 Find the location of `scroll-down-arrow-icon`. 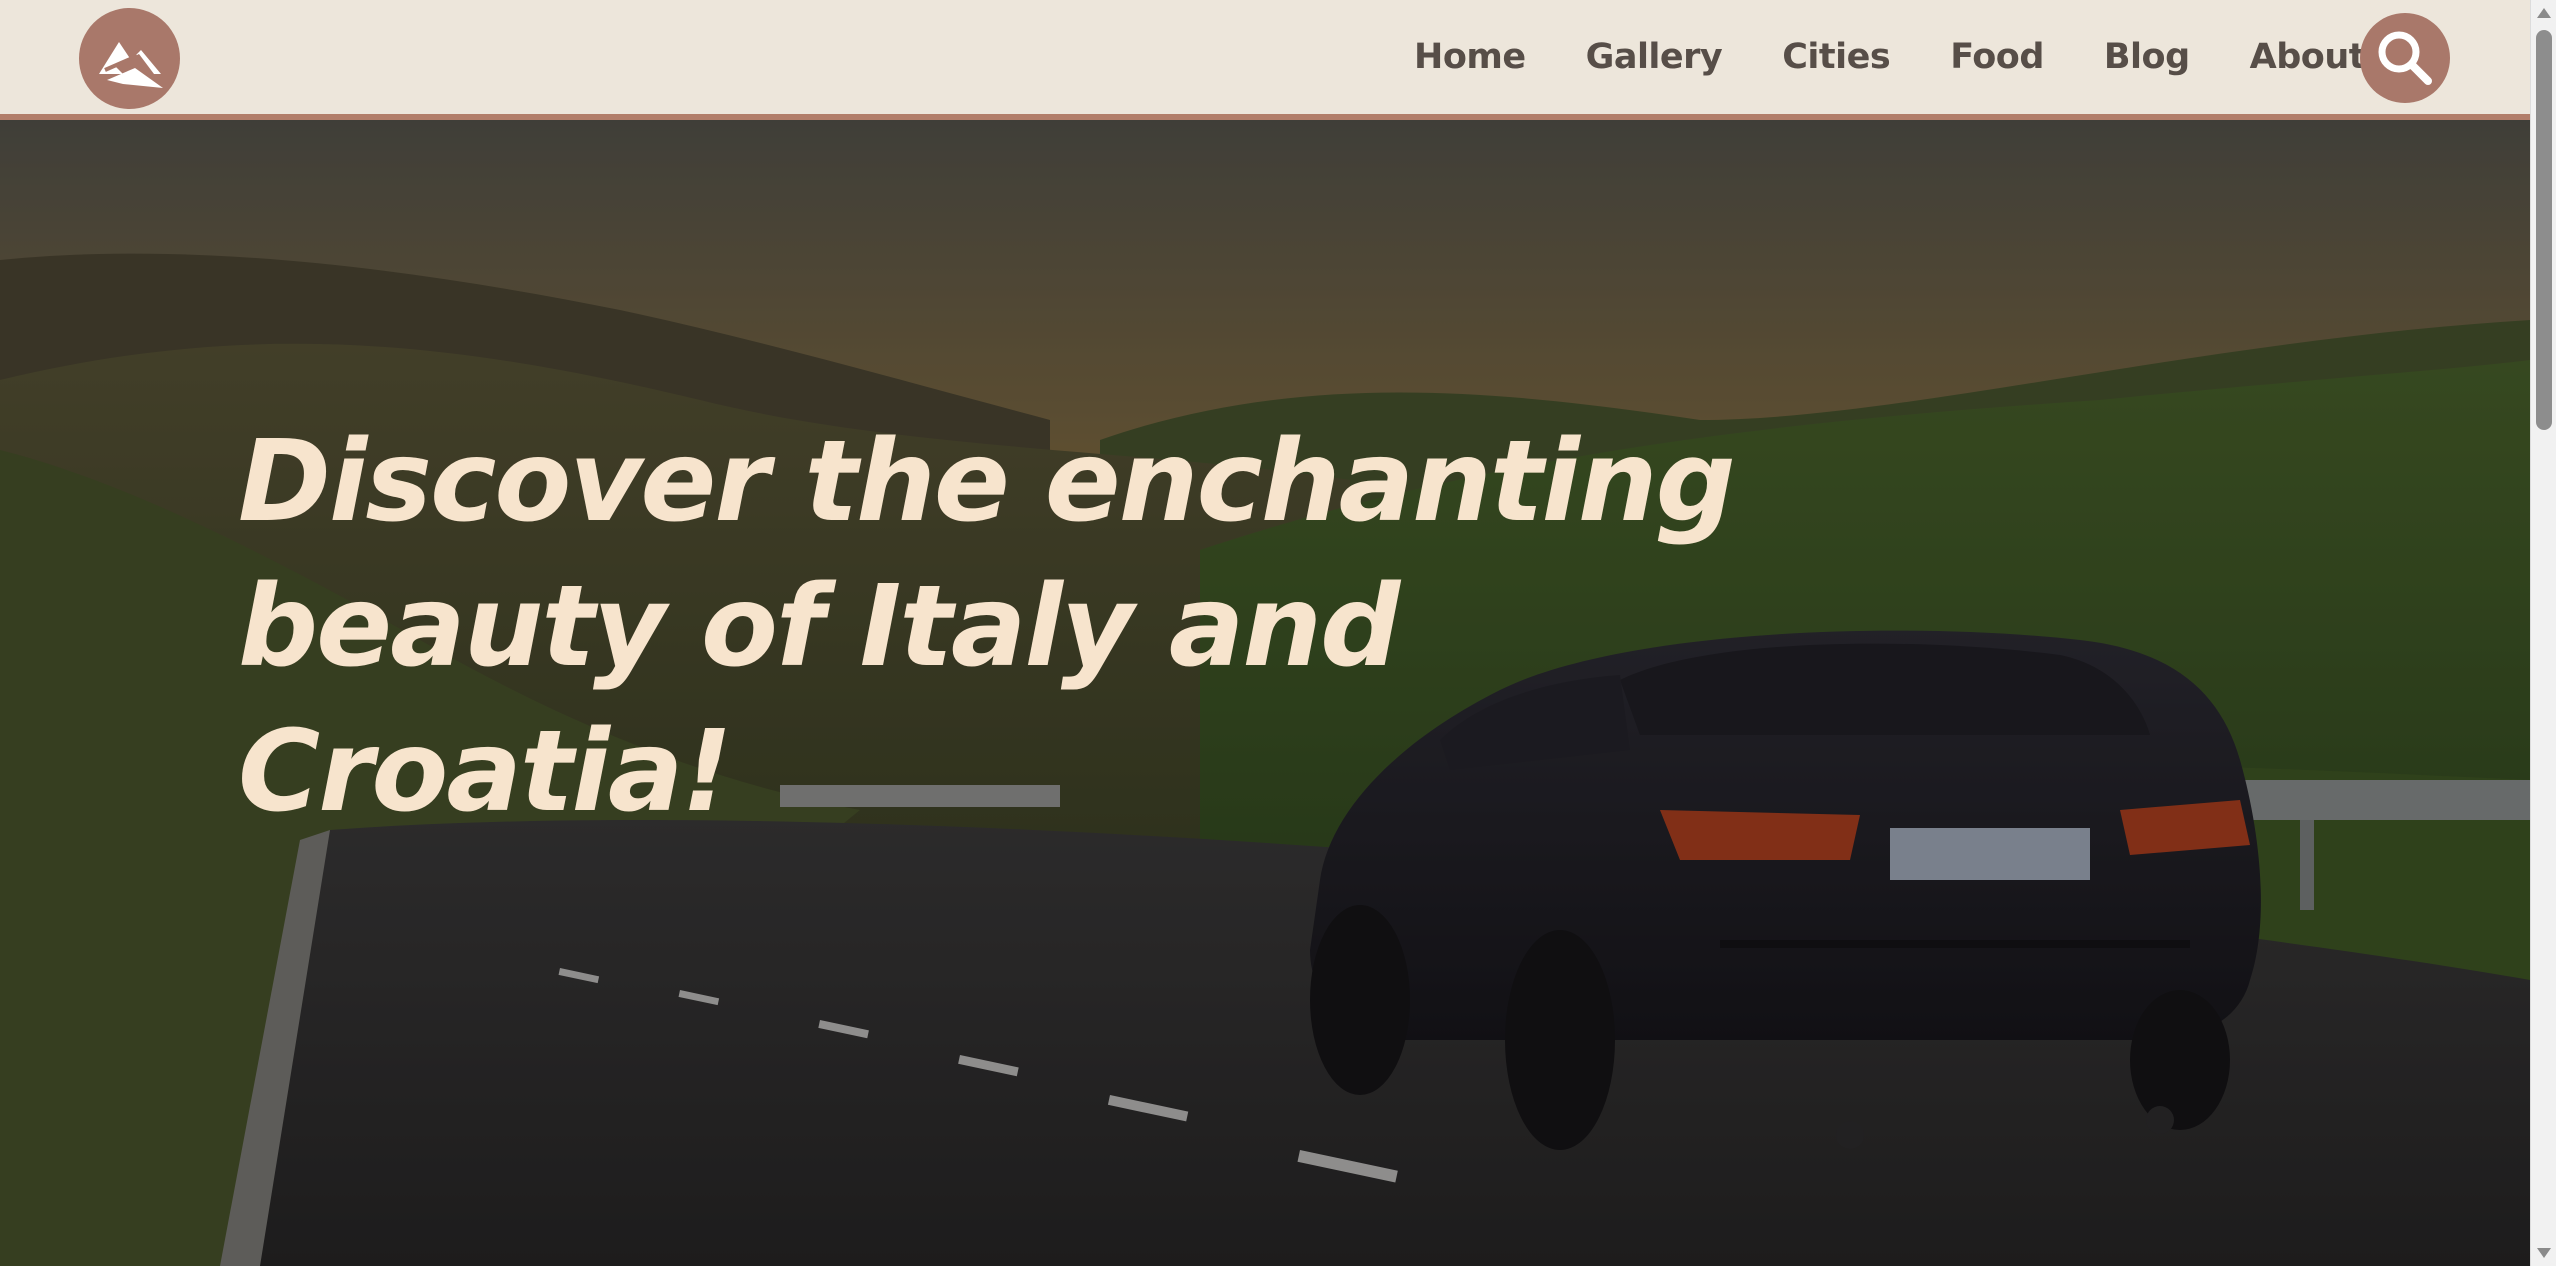

scroll-down-arrow-icon is located at coordinates (2544, 1253).